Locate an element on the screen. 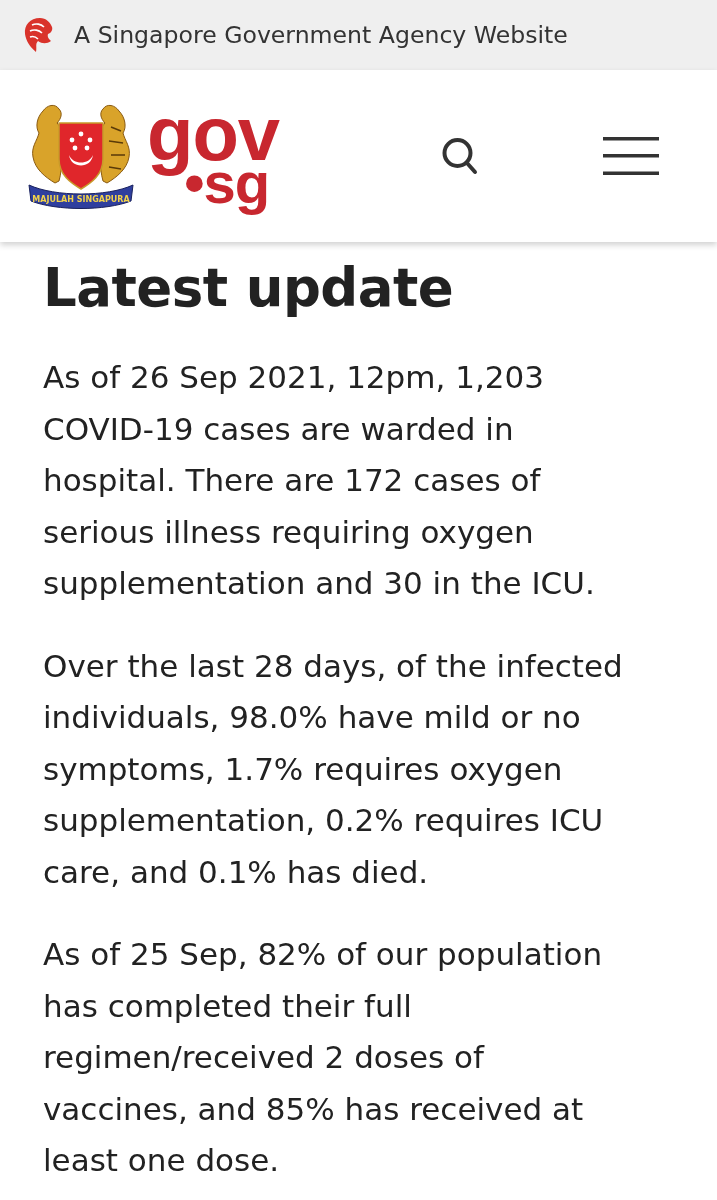  masthead-text: A Singapore Government Agency Website is located at coordinates (321, 35).